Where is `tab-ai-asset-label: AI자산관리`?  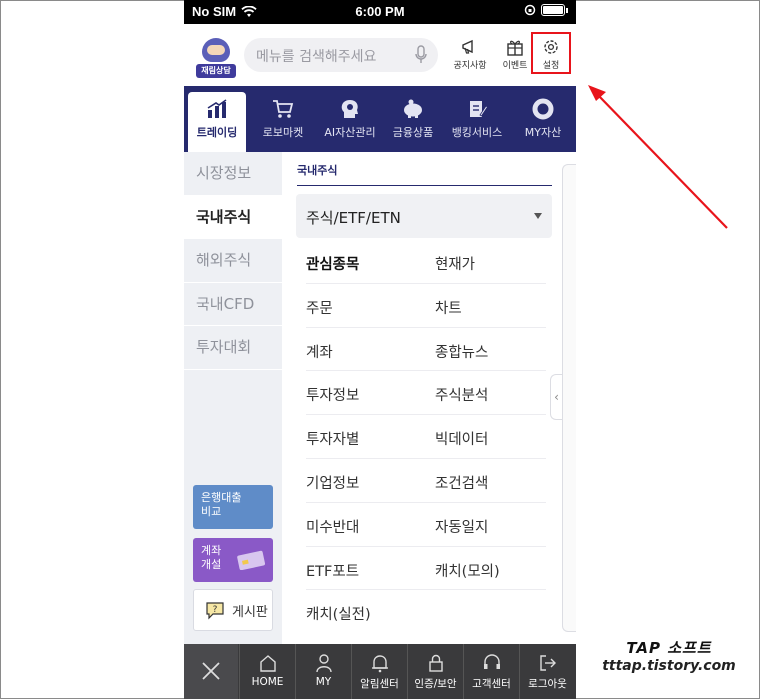 tab-ai-asset-label: AI자산관리 is located at coordinates (350, 132).